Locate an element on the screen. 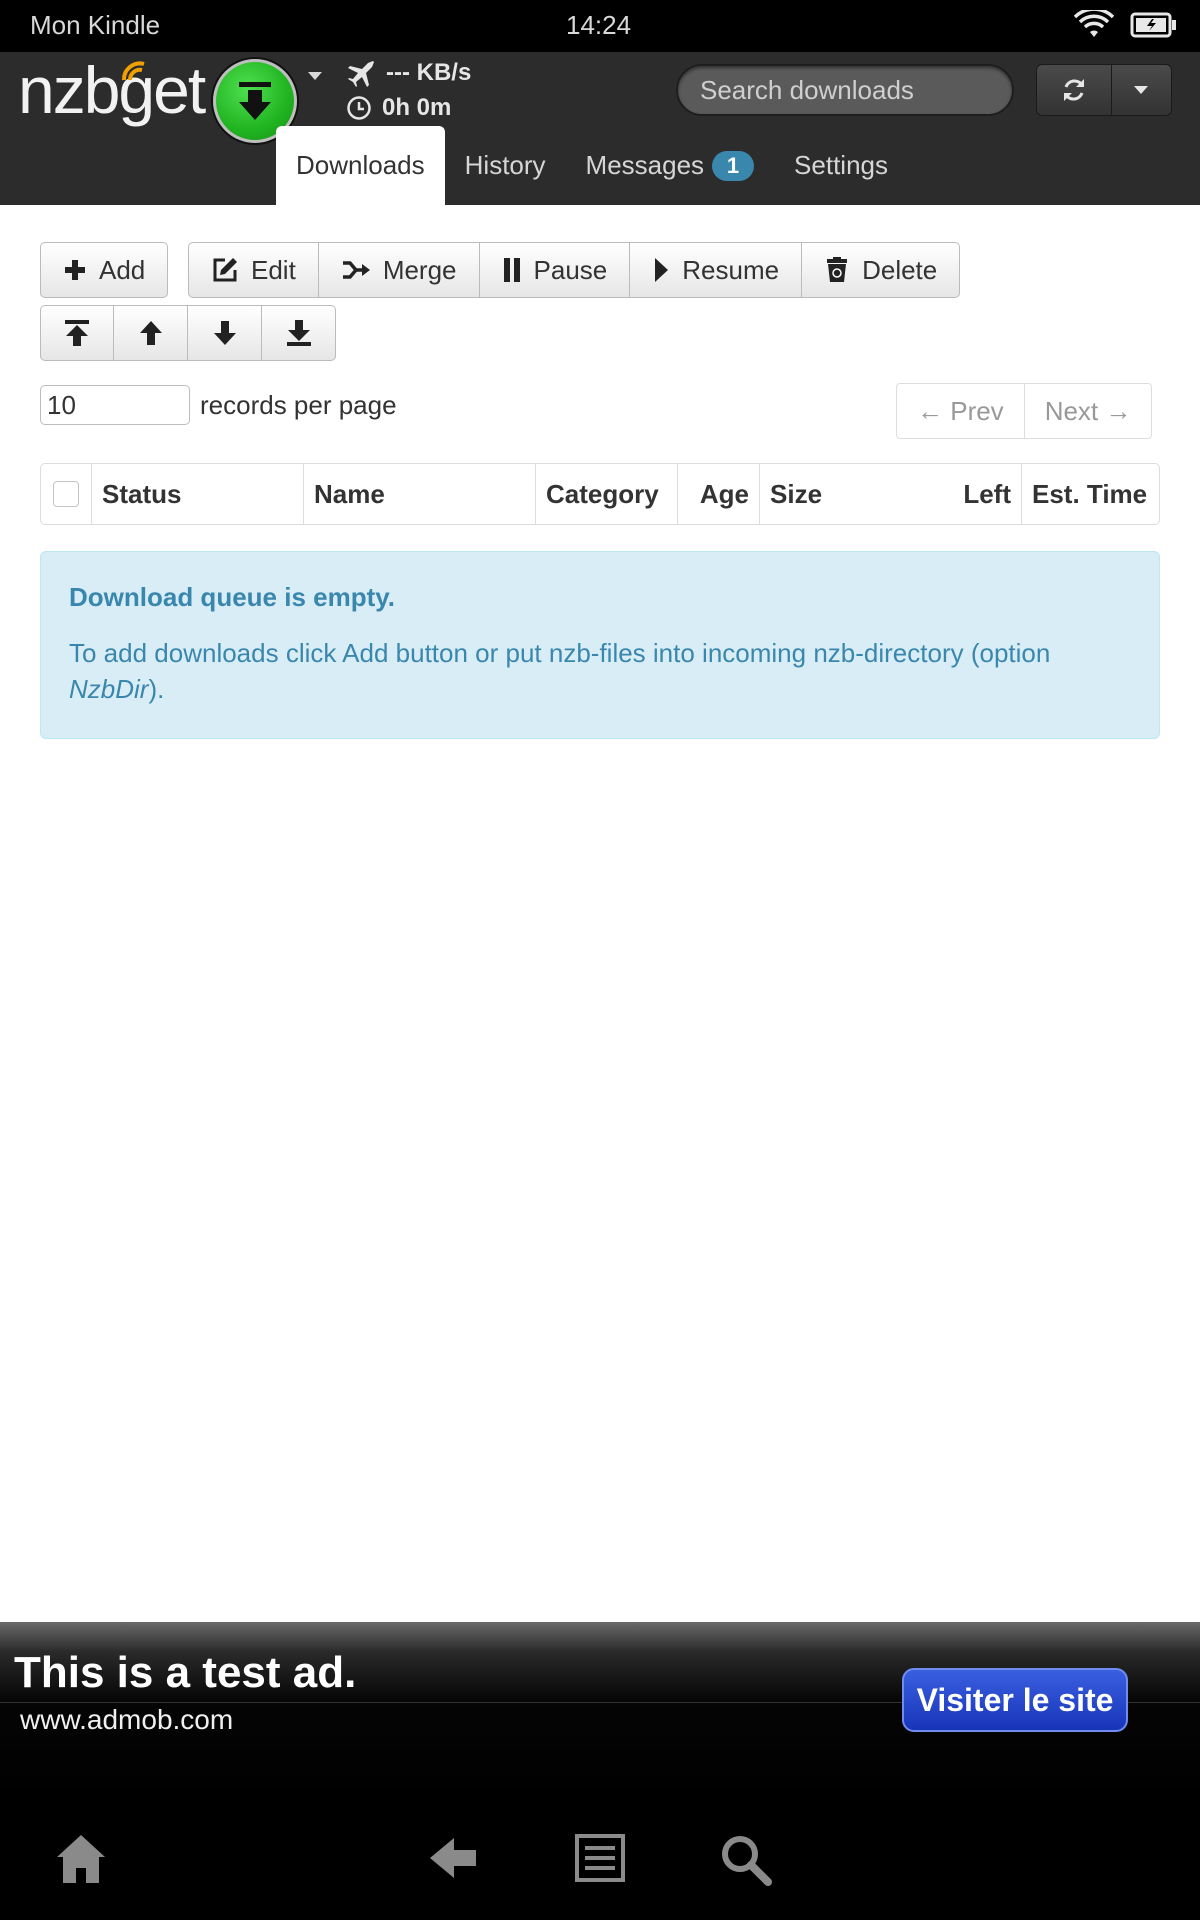 The height and width of the screenshot is (1920, 1200). column-age: Age is located at coordinates (718, 494).